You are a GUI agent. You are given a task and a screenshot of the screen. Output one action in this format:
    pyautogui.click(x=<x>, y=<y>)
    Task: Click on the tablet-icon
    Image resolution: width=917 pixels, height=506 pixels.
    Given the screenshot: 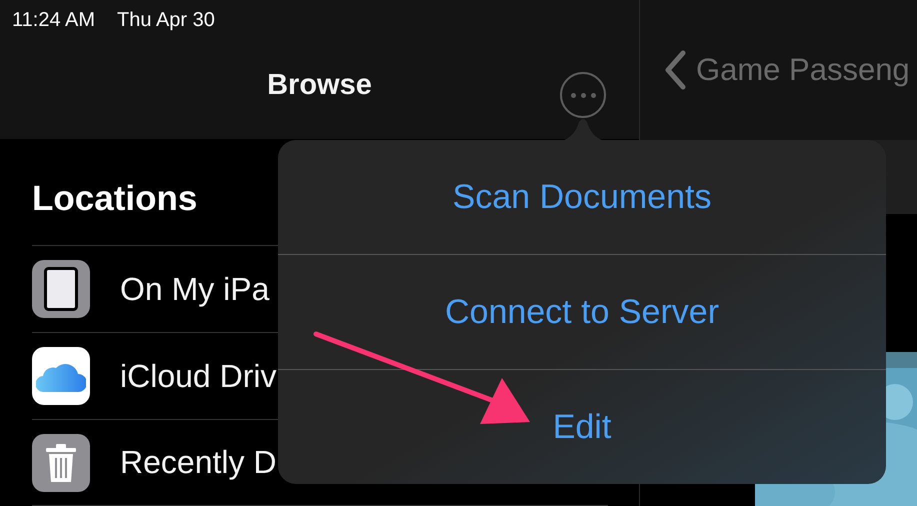 What is the action you would take?
    pyautogui.click(x=61, y=289)
    